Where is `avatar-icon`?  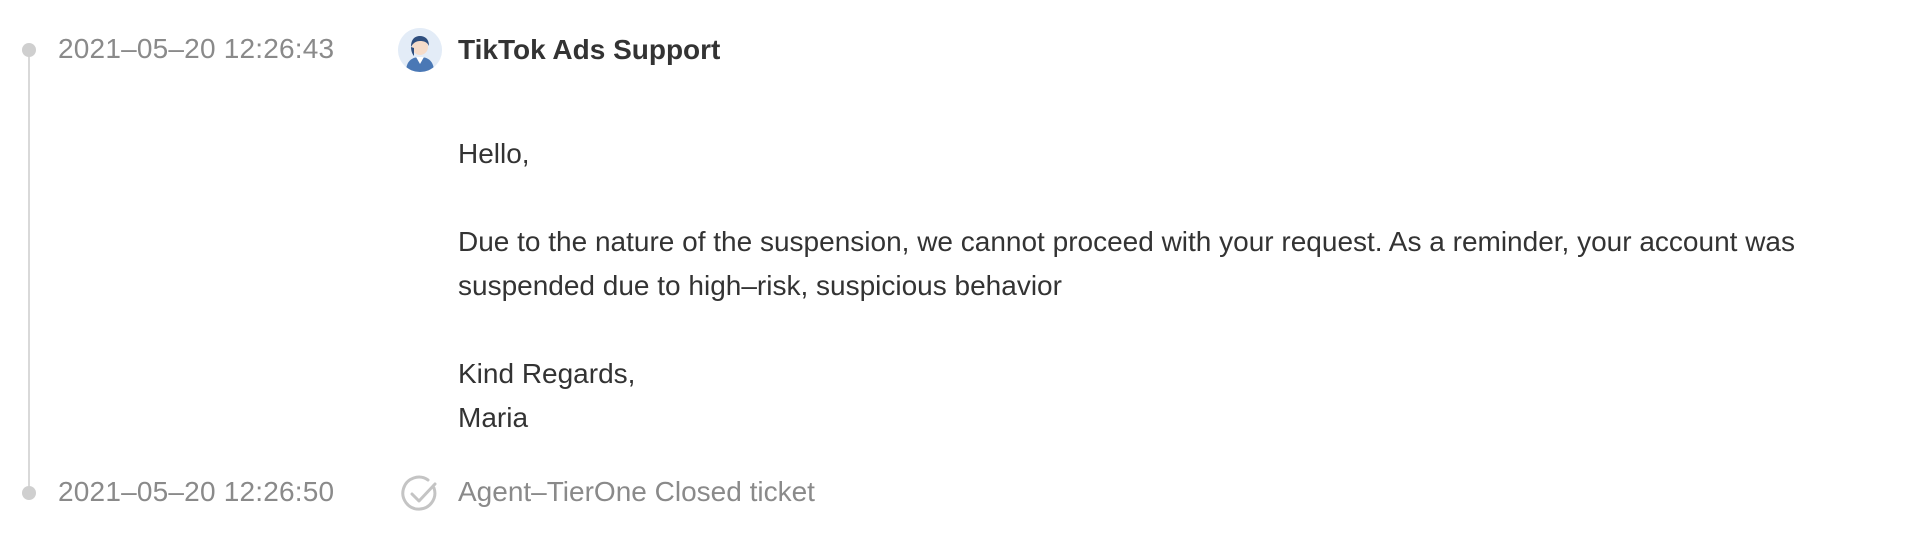
avatar-icon is located at coordinates (420, 50).